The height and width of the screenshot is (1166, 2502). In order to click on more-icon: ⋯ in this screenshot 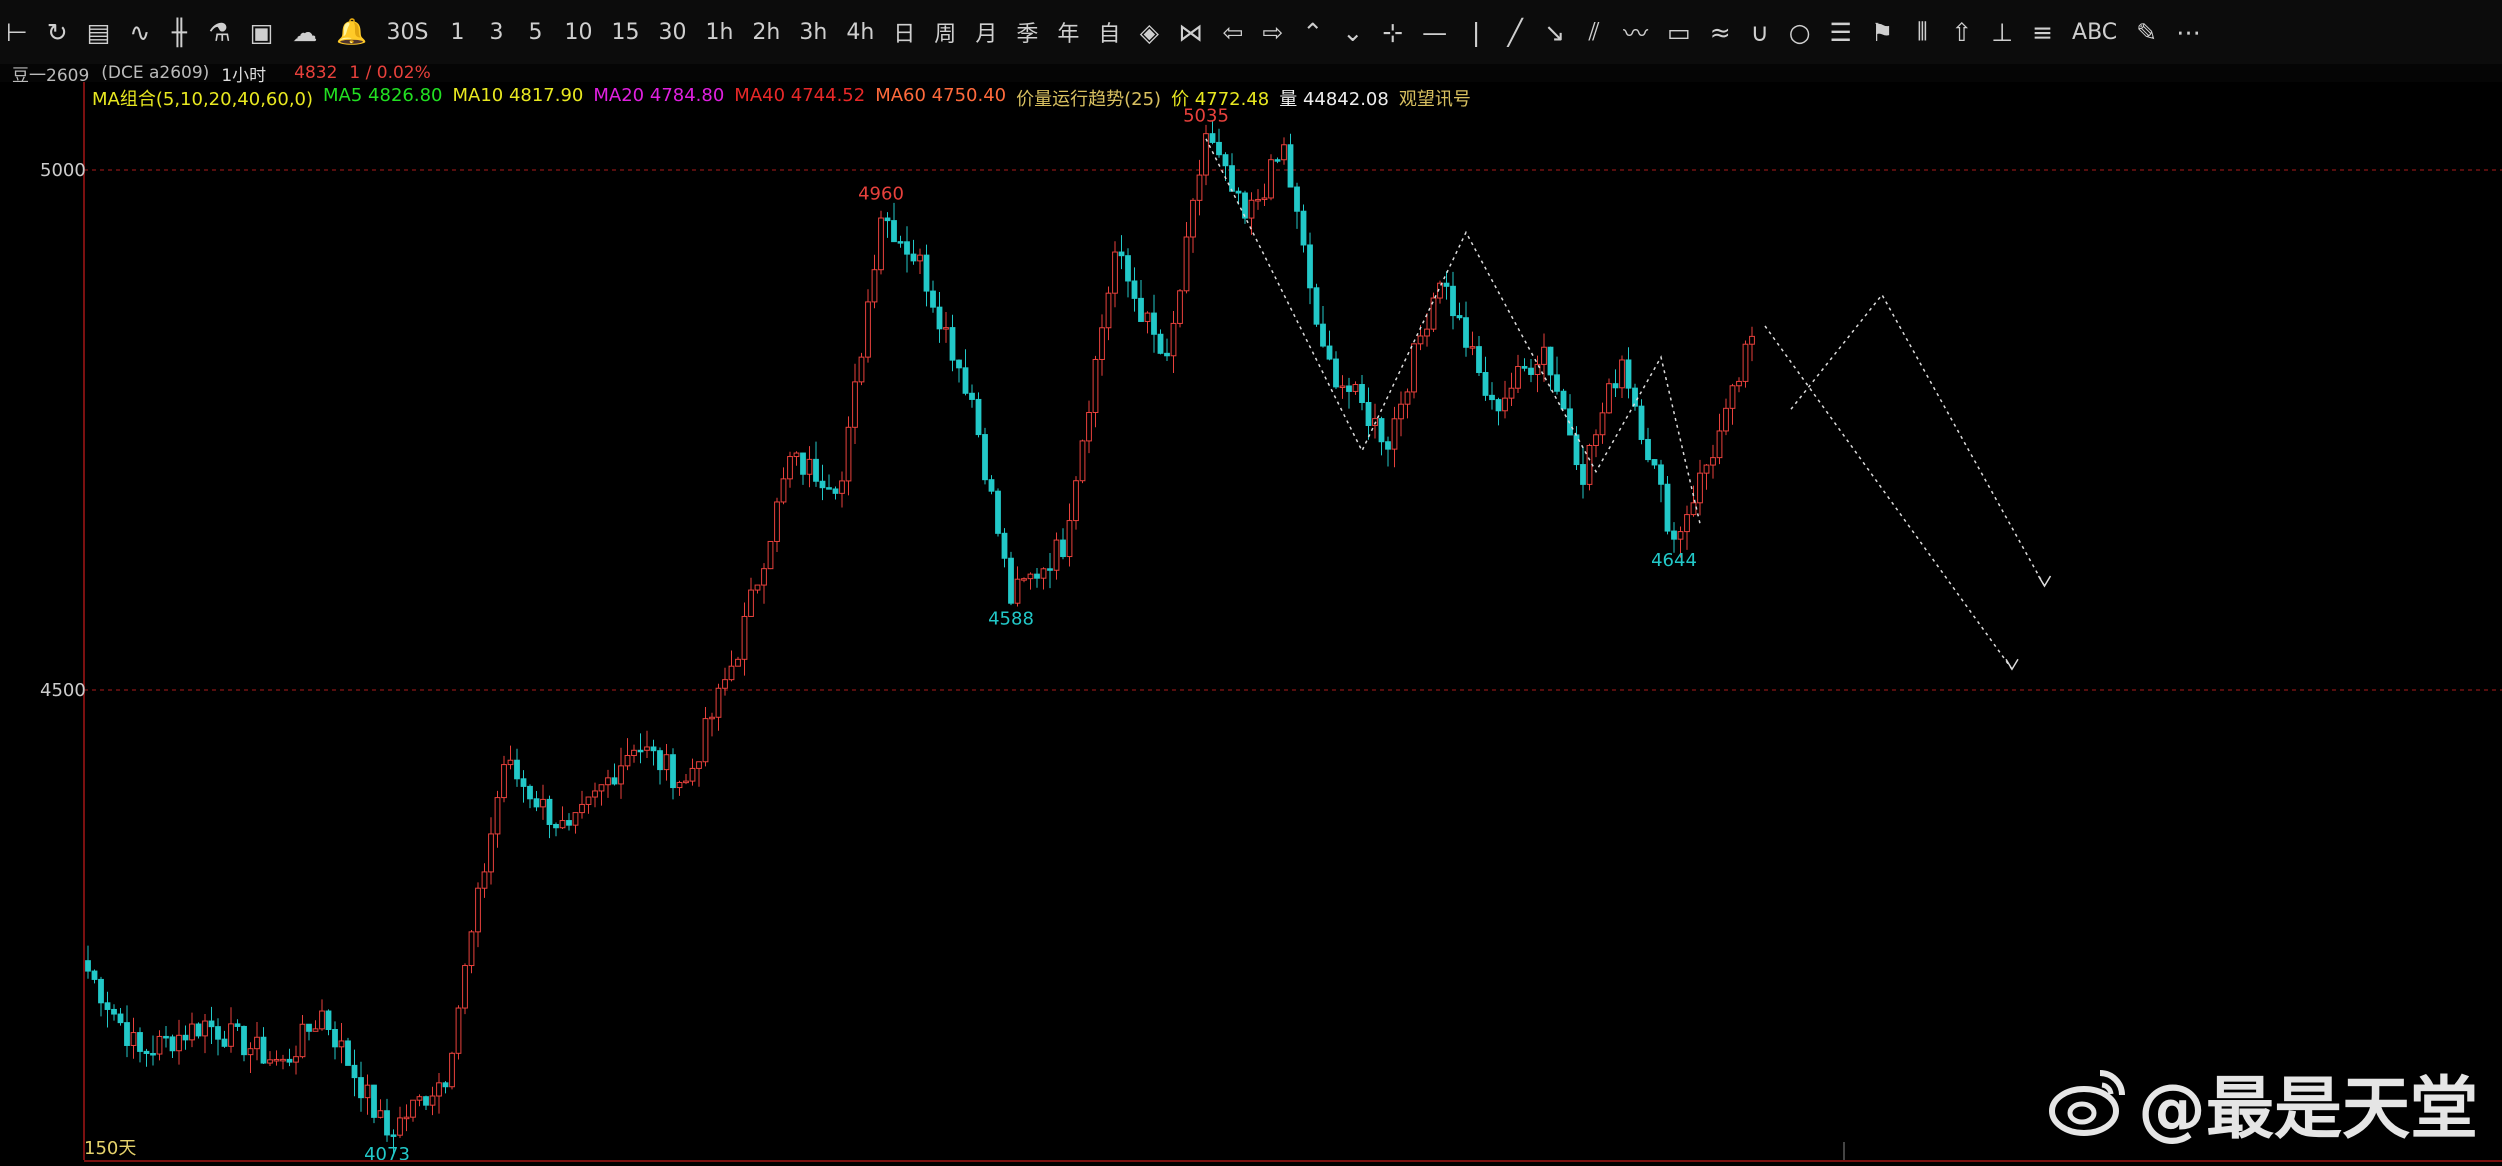, I will do `click(2188, 32)`.